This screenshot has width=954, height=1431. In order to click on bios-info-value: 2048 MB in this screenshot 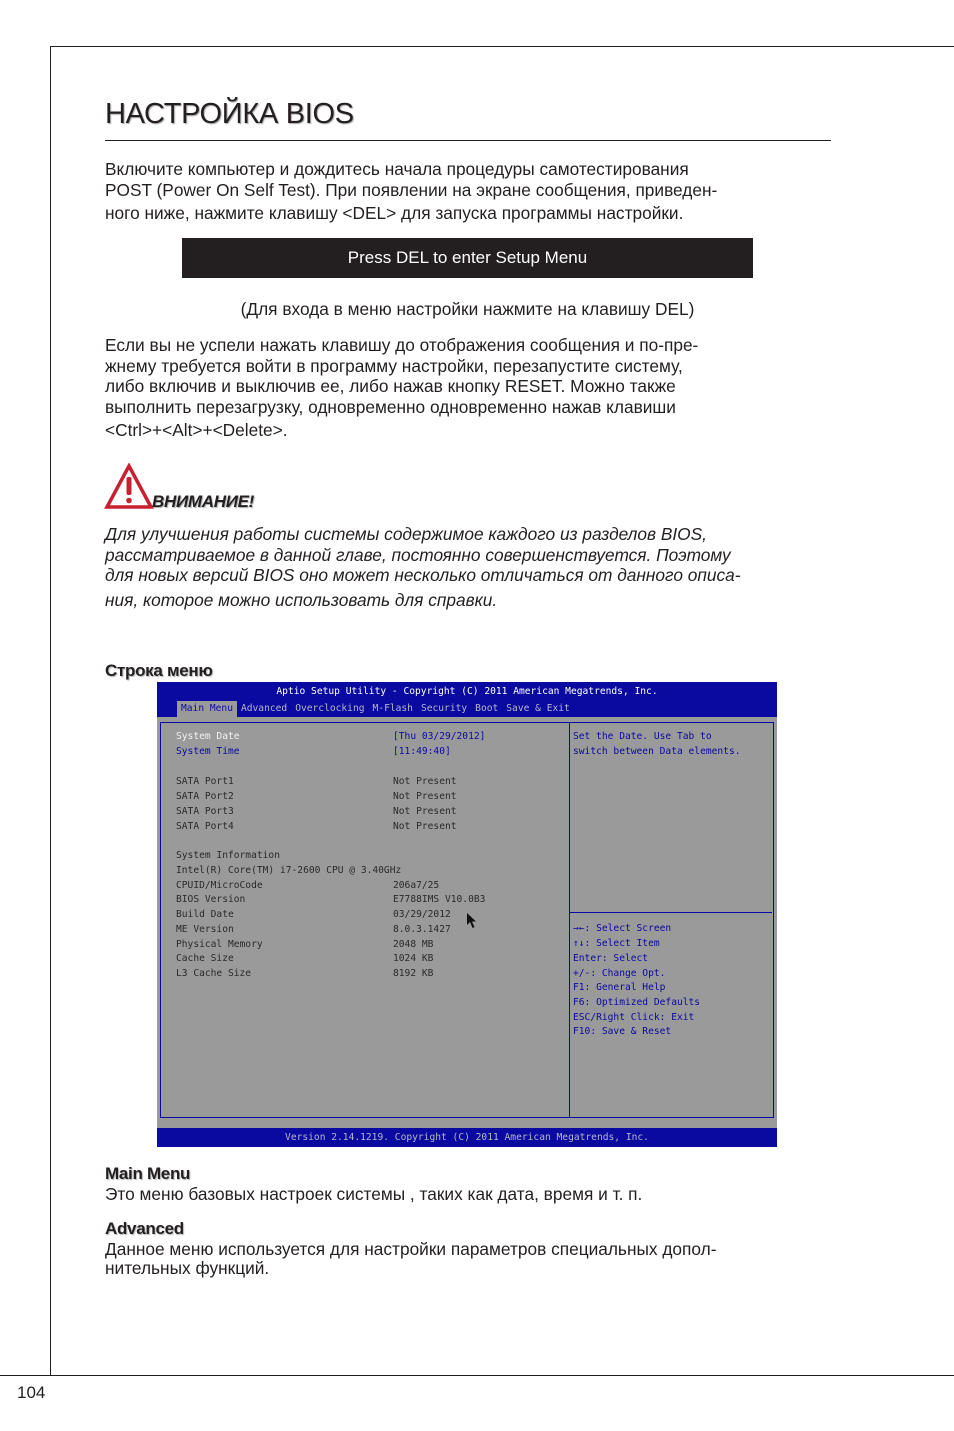, I will do `click(413, 944)`.